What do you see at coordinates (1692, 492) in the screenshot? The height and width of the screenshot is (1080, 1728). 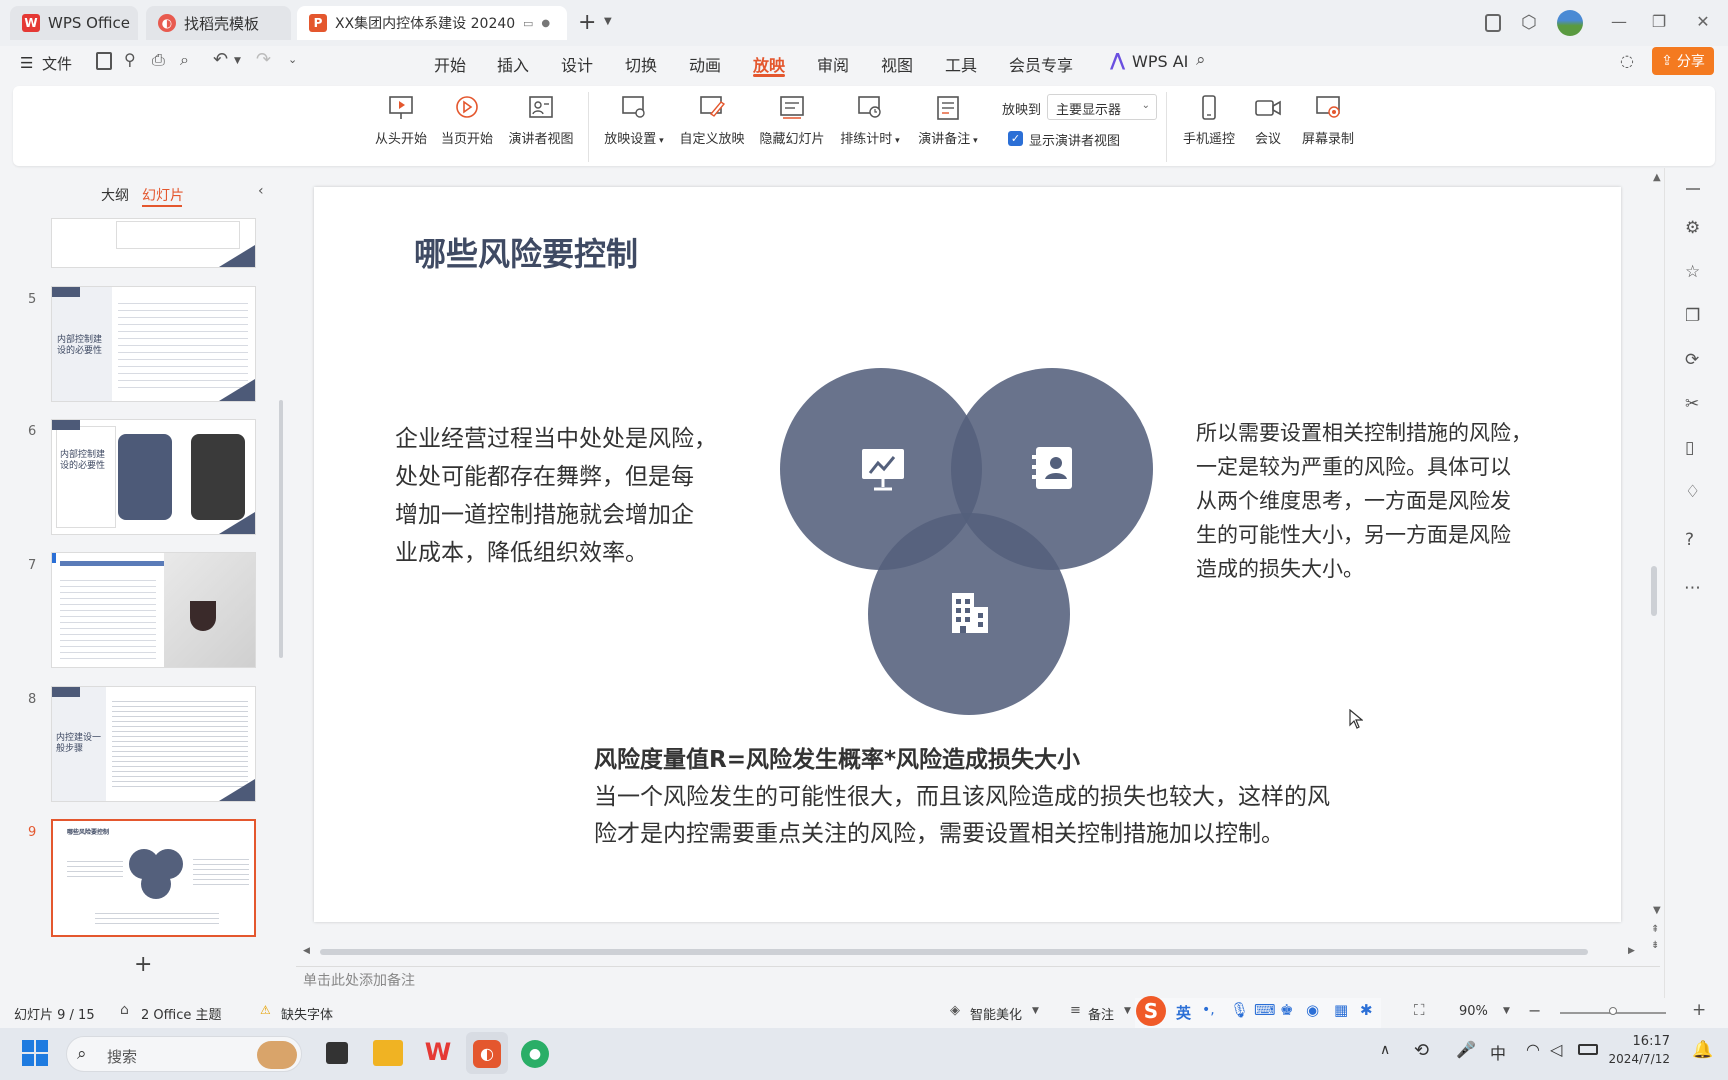 I see `shirt-icon: ♢` at bounding box center [1692, 492].